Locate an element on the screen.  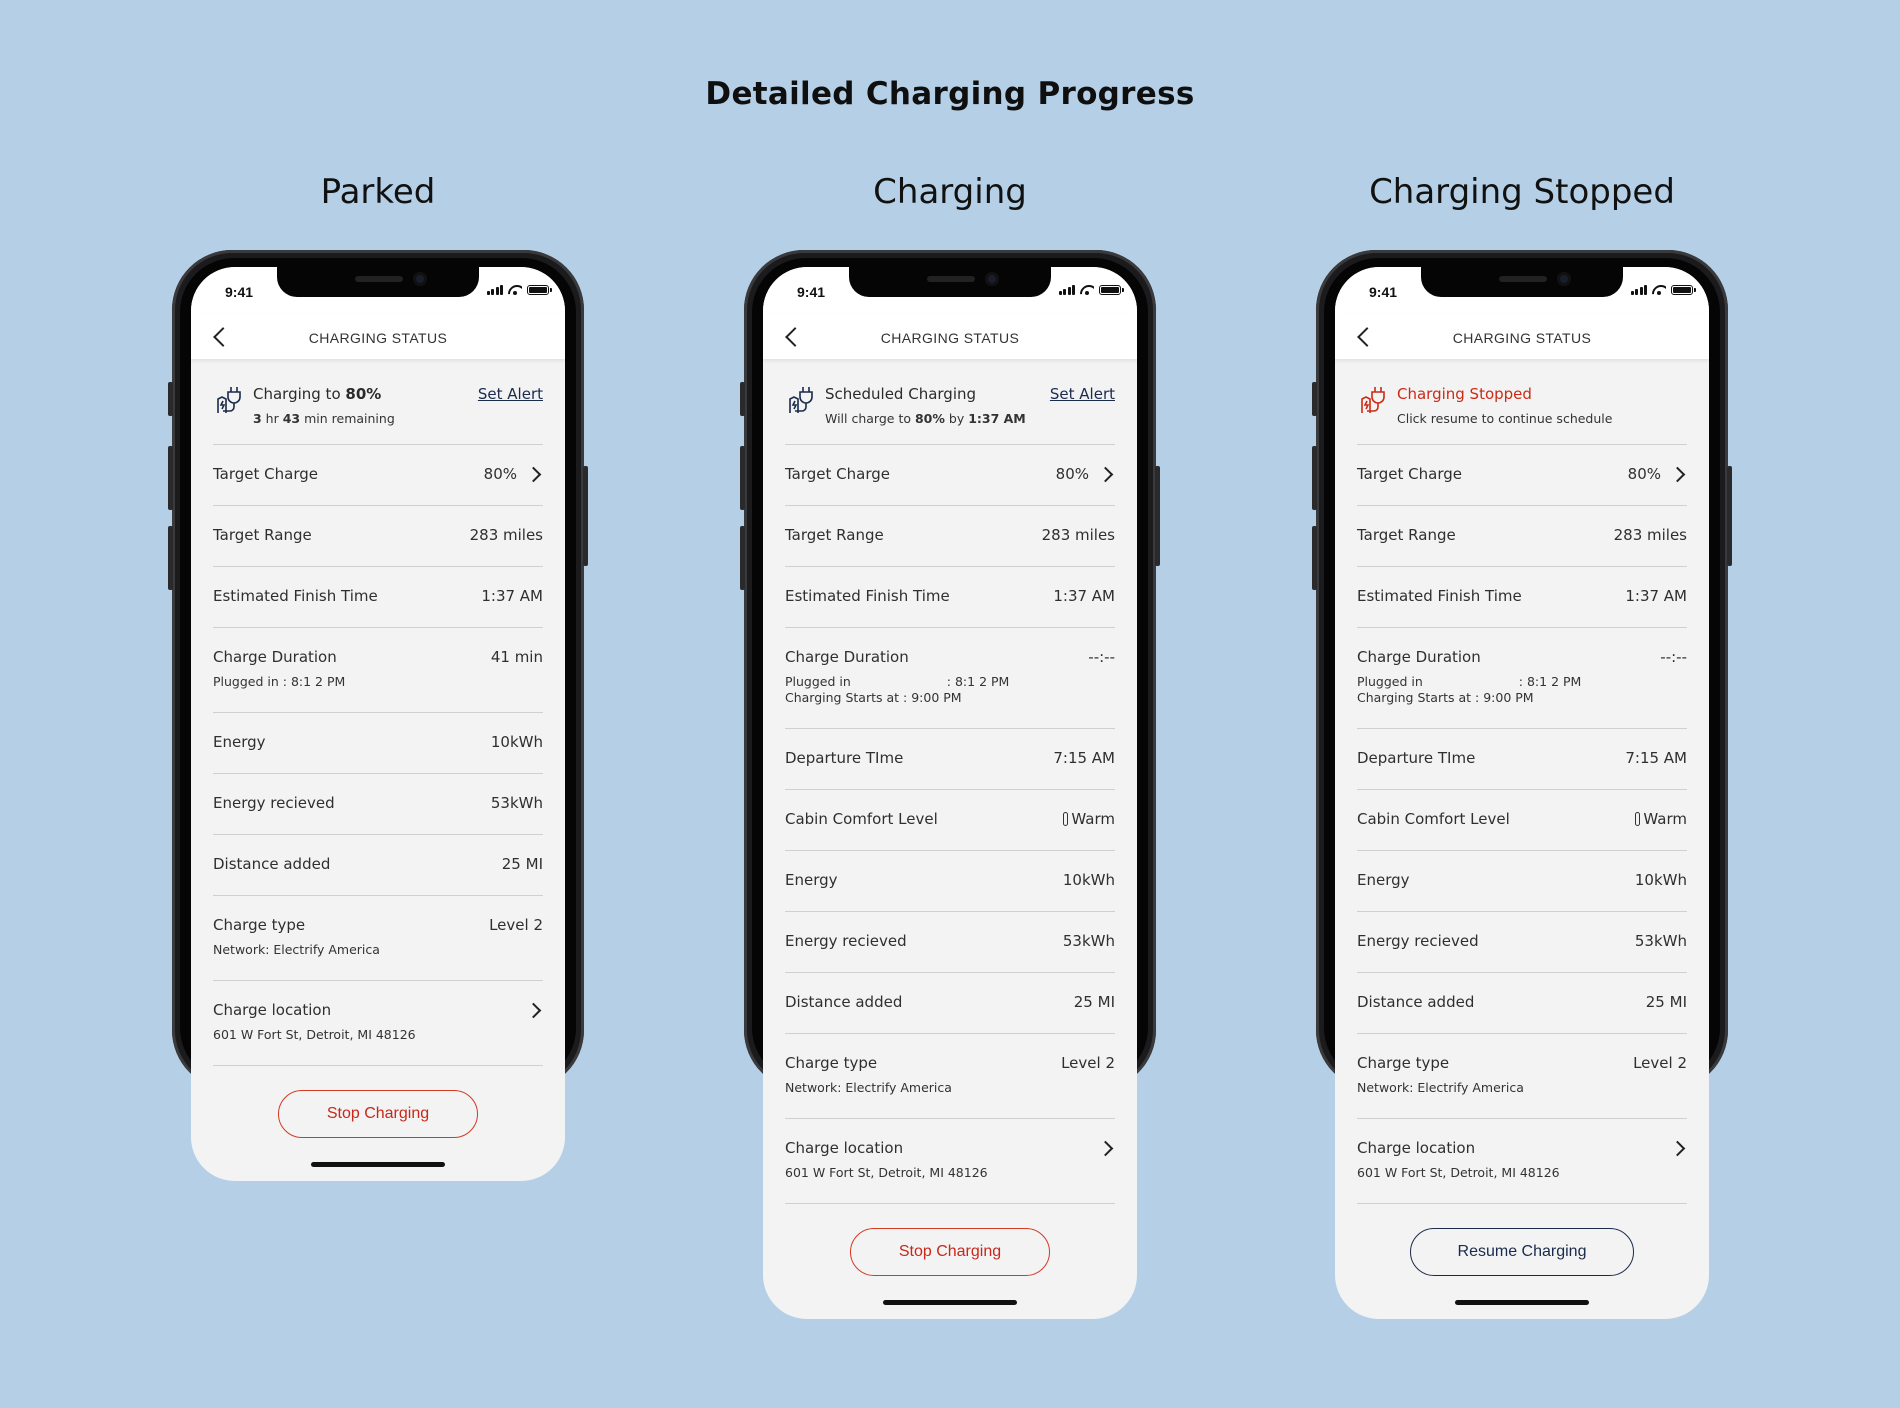
status-time: 9:41 is located at coordinates (239, 292).